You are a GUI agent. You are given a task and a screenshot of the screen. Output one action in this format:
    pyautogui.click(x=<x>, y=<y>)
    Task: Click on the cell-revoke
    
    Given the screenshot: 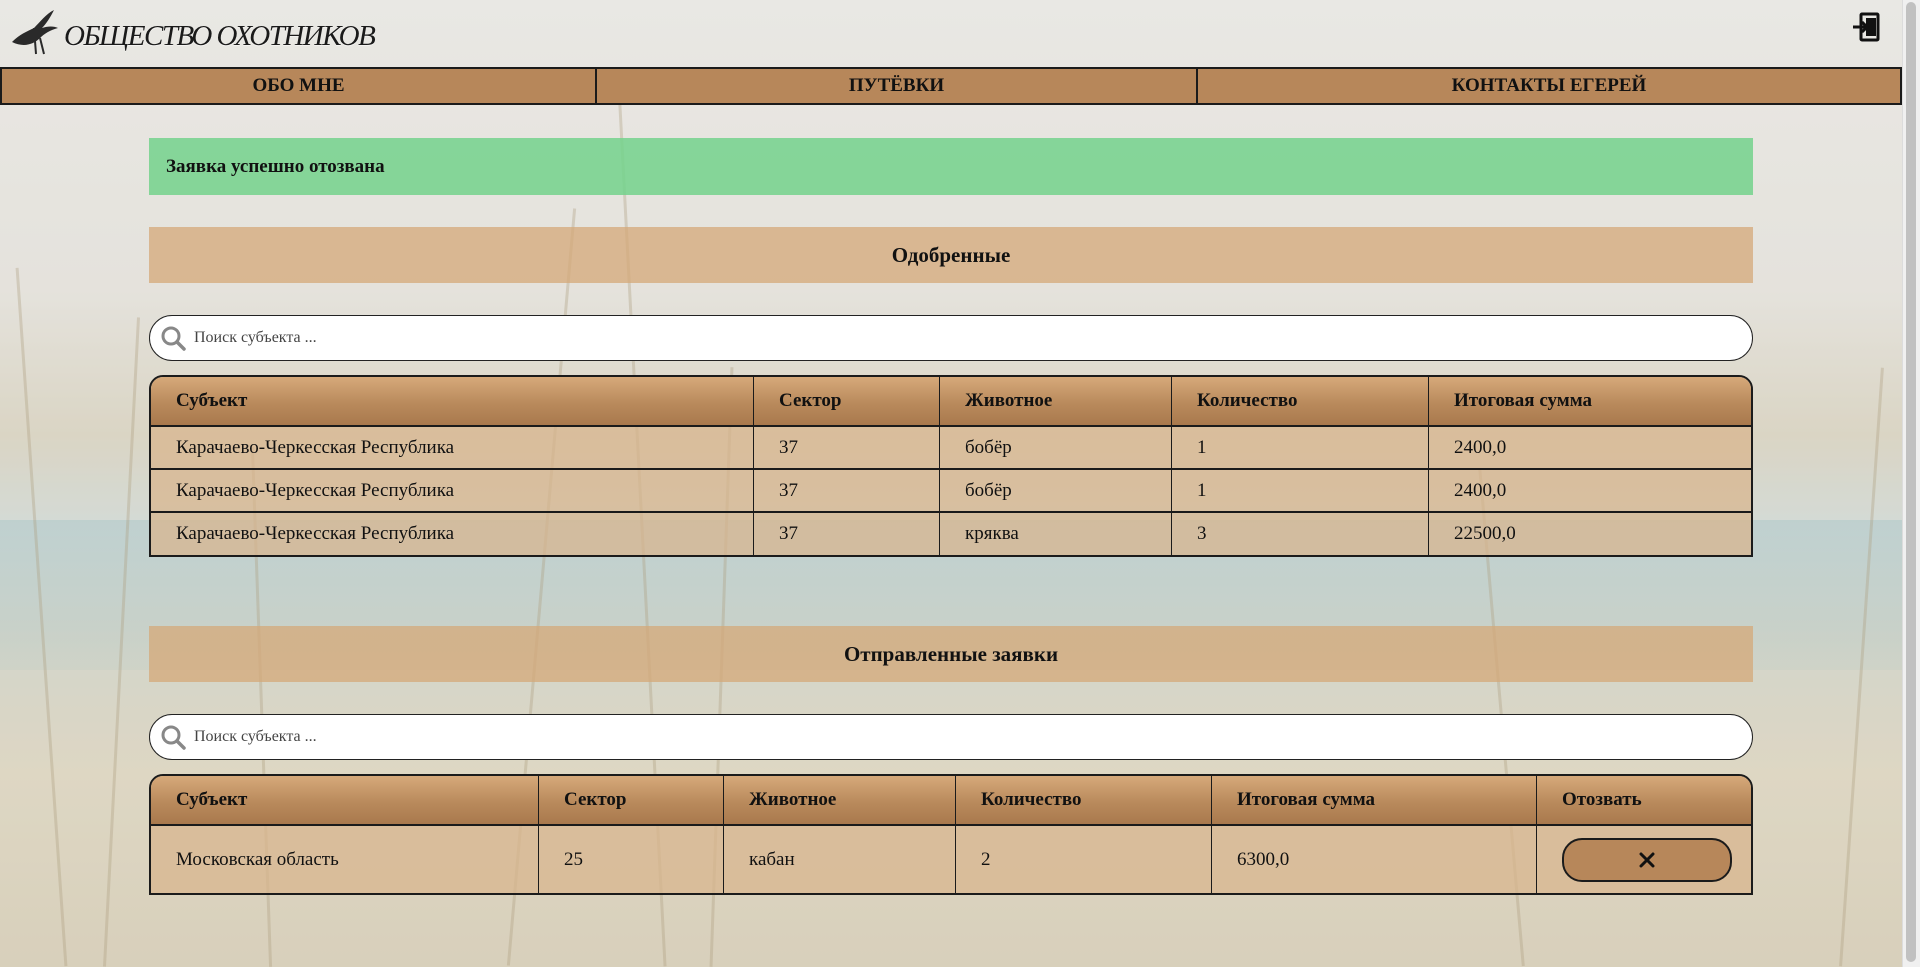 What is the action you would take?
    pyautogui.click(x=1644, y=859)
    